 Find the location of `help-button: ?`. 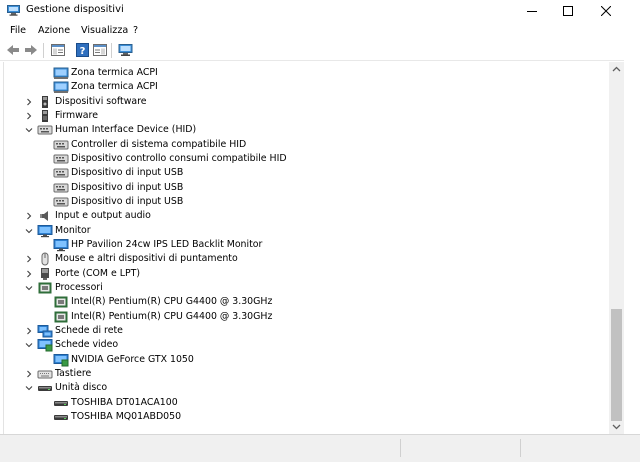

help-button: ? is located at coordinates (82, 50).